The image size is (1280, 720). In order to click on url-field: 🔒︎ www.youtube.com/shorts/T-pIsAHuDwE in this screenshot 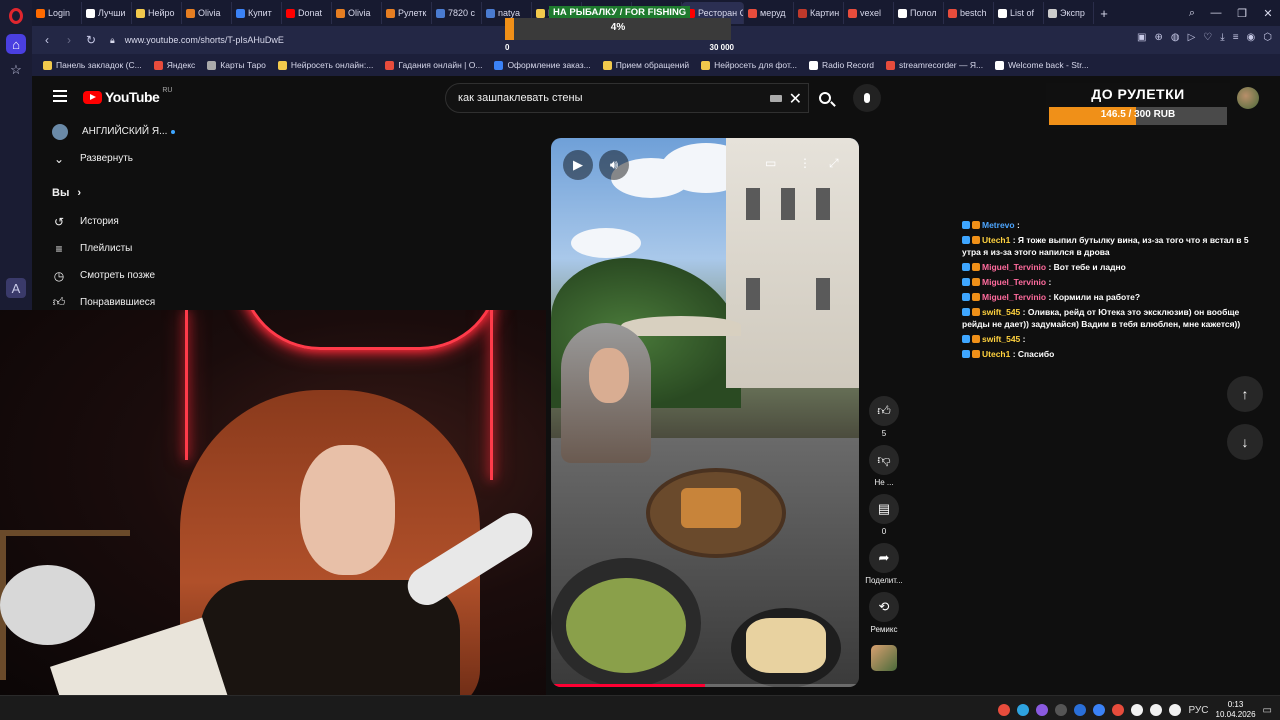, I will do `click(197, 40)`.